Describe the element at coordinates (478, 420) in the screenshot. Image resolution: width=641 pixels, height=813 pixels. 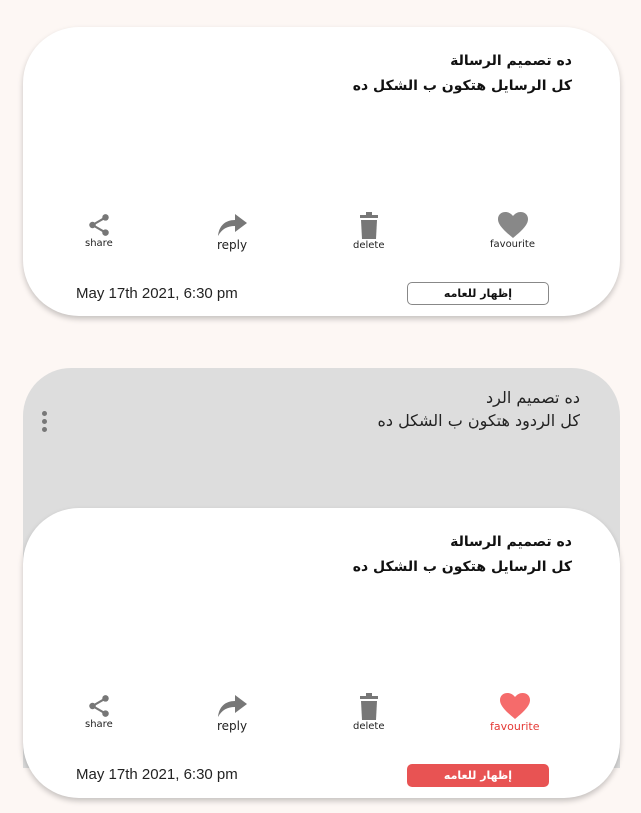
I see `reply-line-2: كل الردود هتكون ب الشكل ده` at that location.